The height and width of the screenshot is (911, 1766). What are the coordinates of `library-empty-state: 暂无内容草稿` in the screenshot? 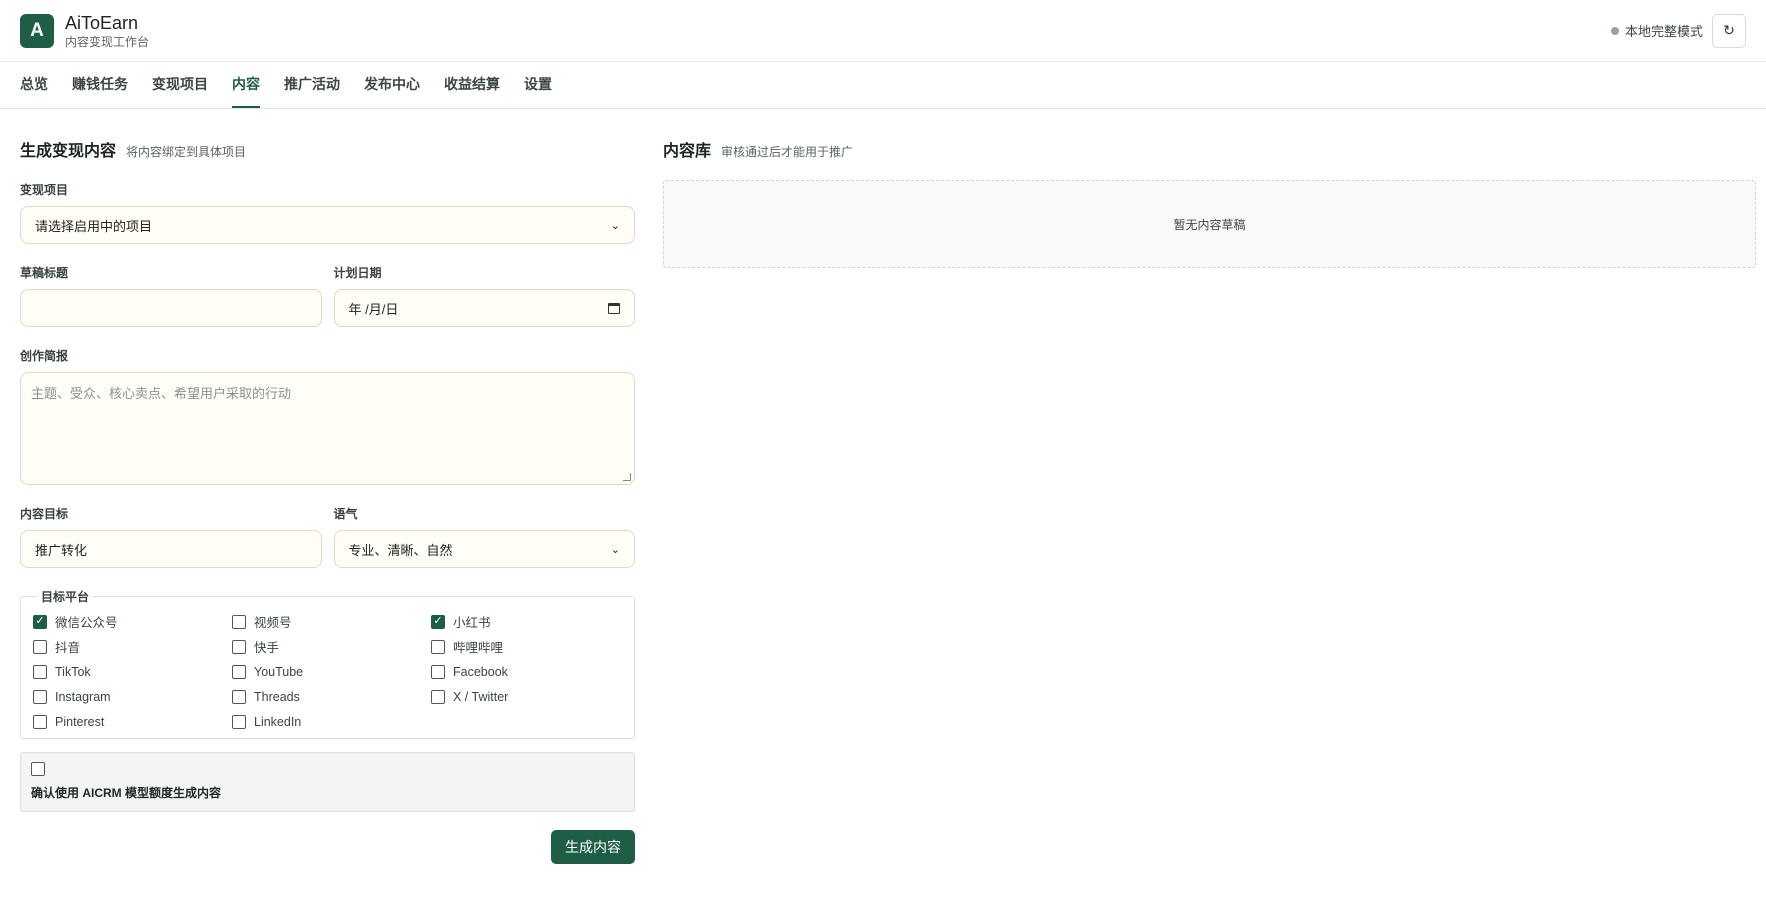 It's located at (1209, 224).